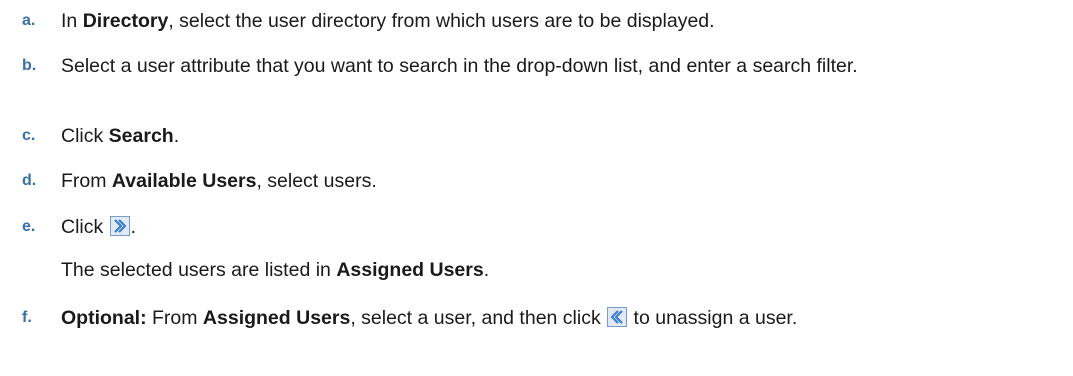  I want to click on step-marker: f., so click(27, 317).